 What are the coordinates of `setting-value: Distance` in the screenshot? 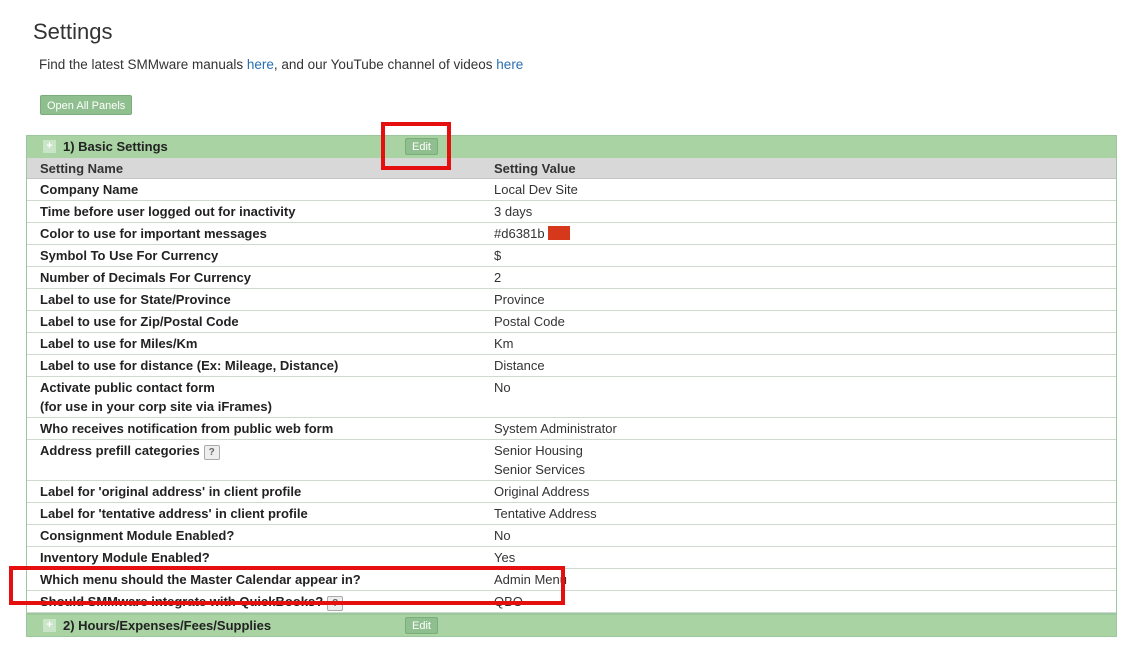 It's located at (519, 365).